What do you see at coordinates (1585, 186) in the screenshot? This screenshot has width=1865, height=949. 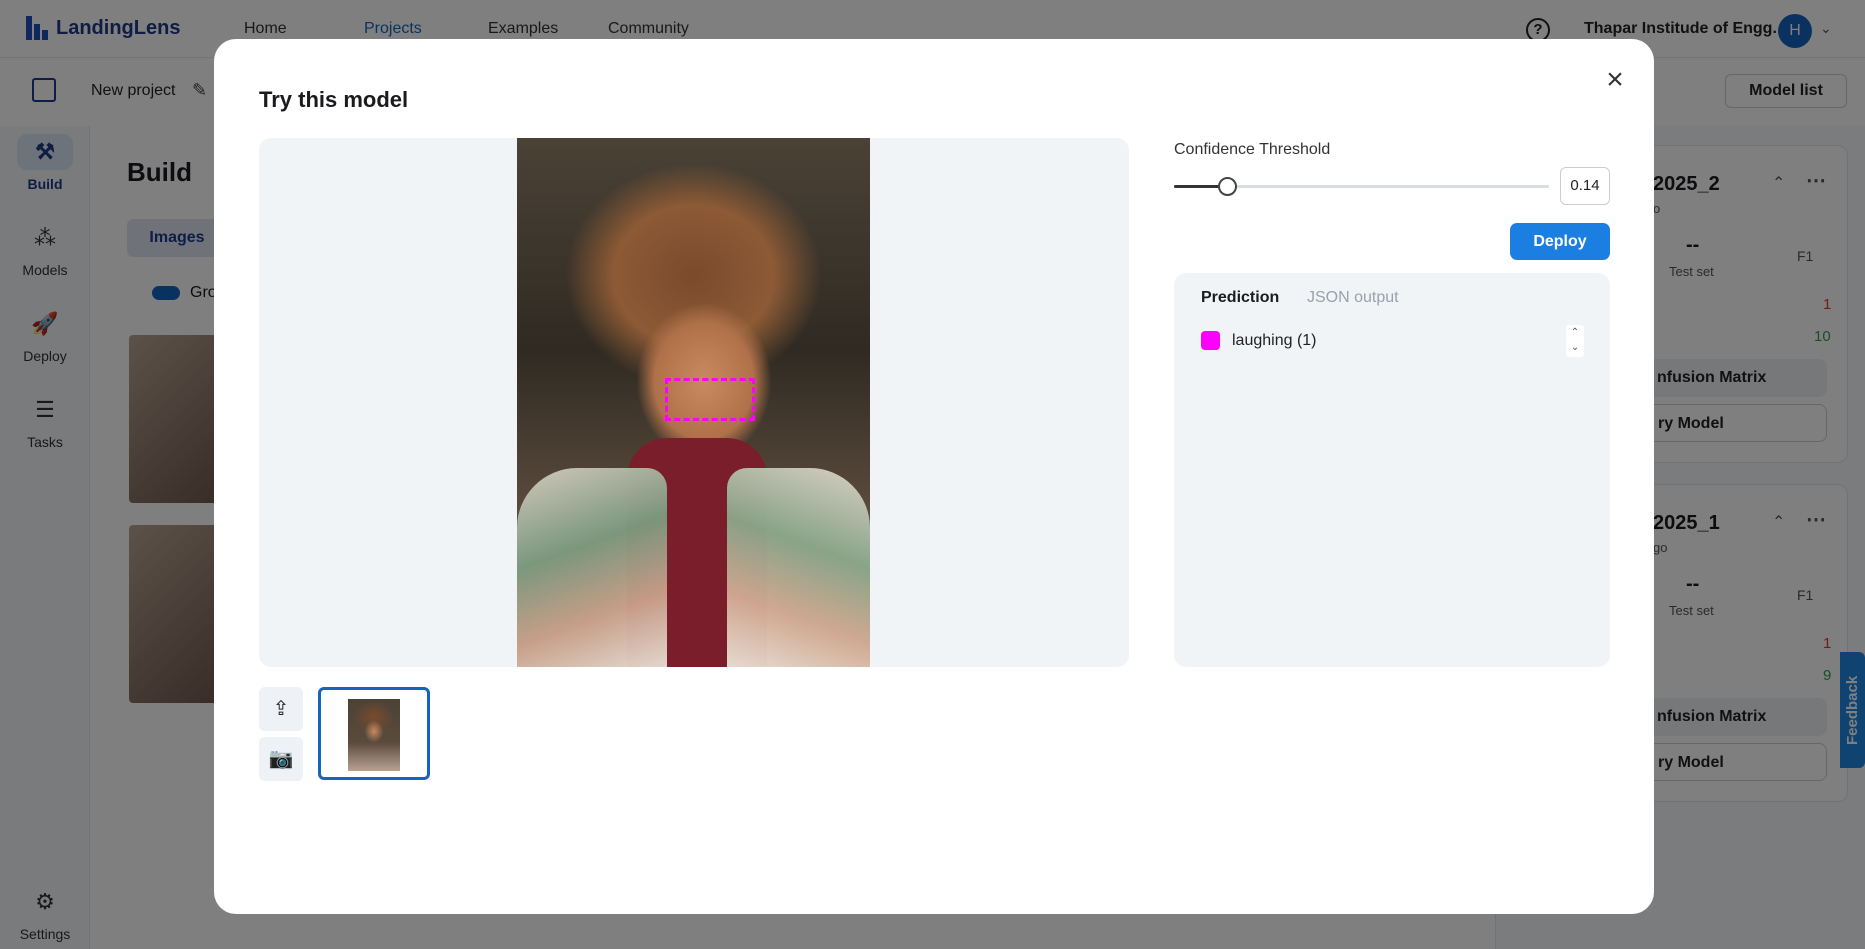 I see `confidence-value-input: 0.14` at bounding box center [1585, 186].